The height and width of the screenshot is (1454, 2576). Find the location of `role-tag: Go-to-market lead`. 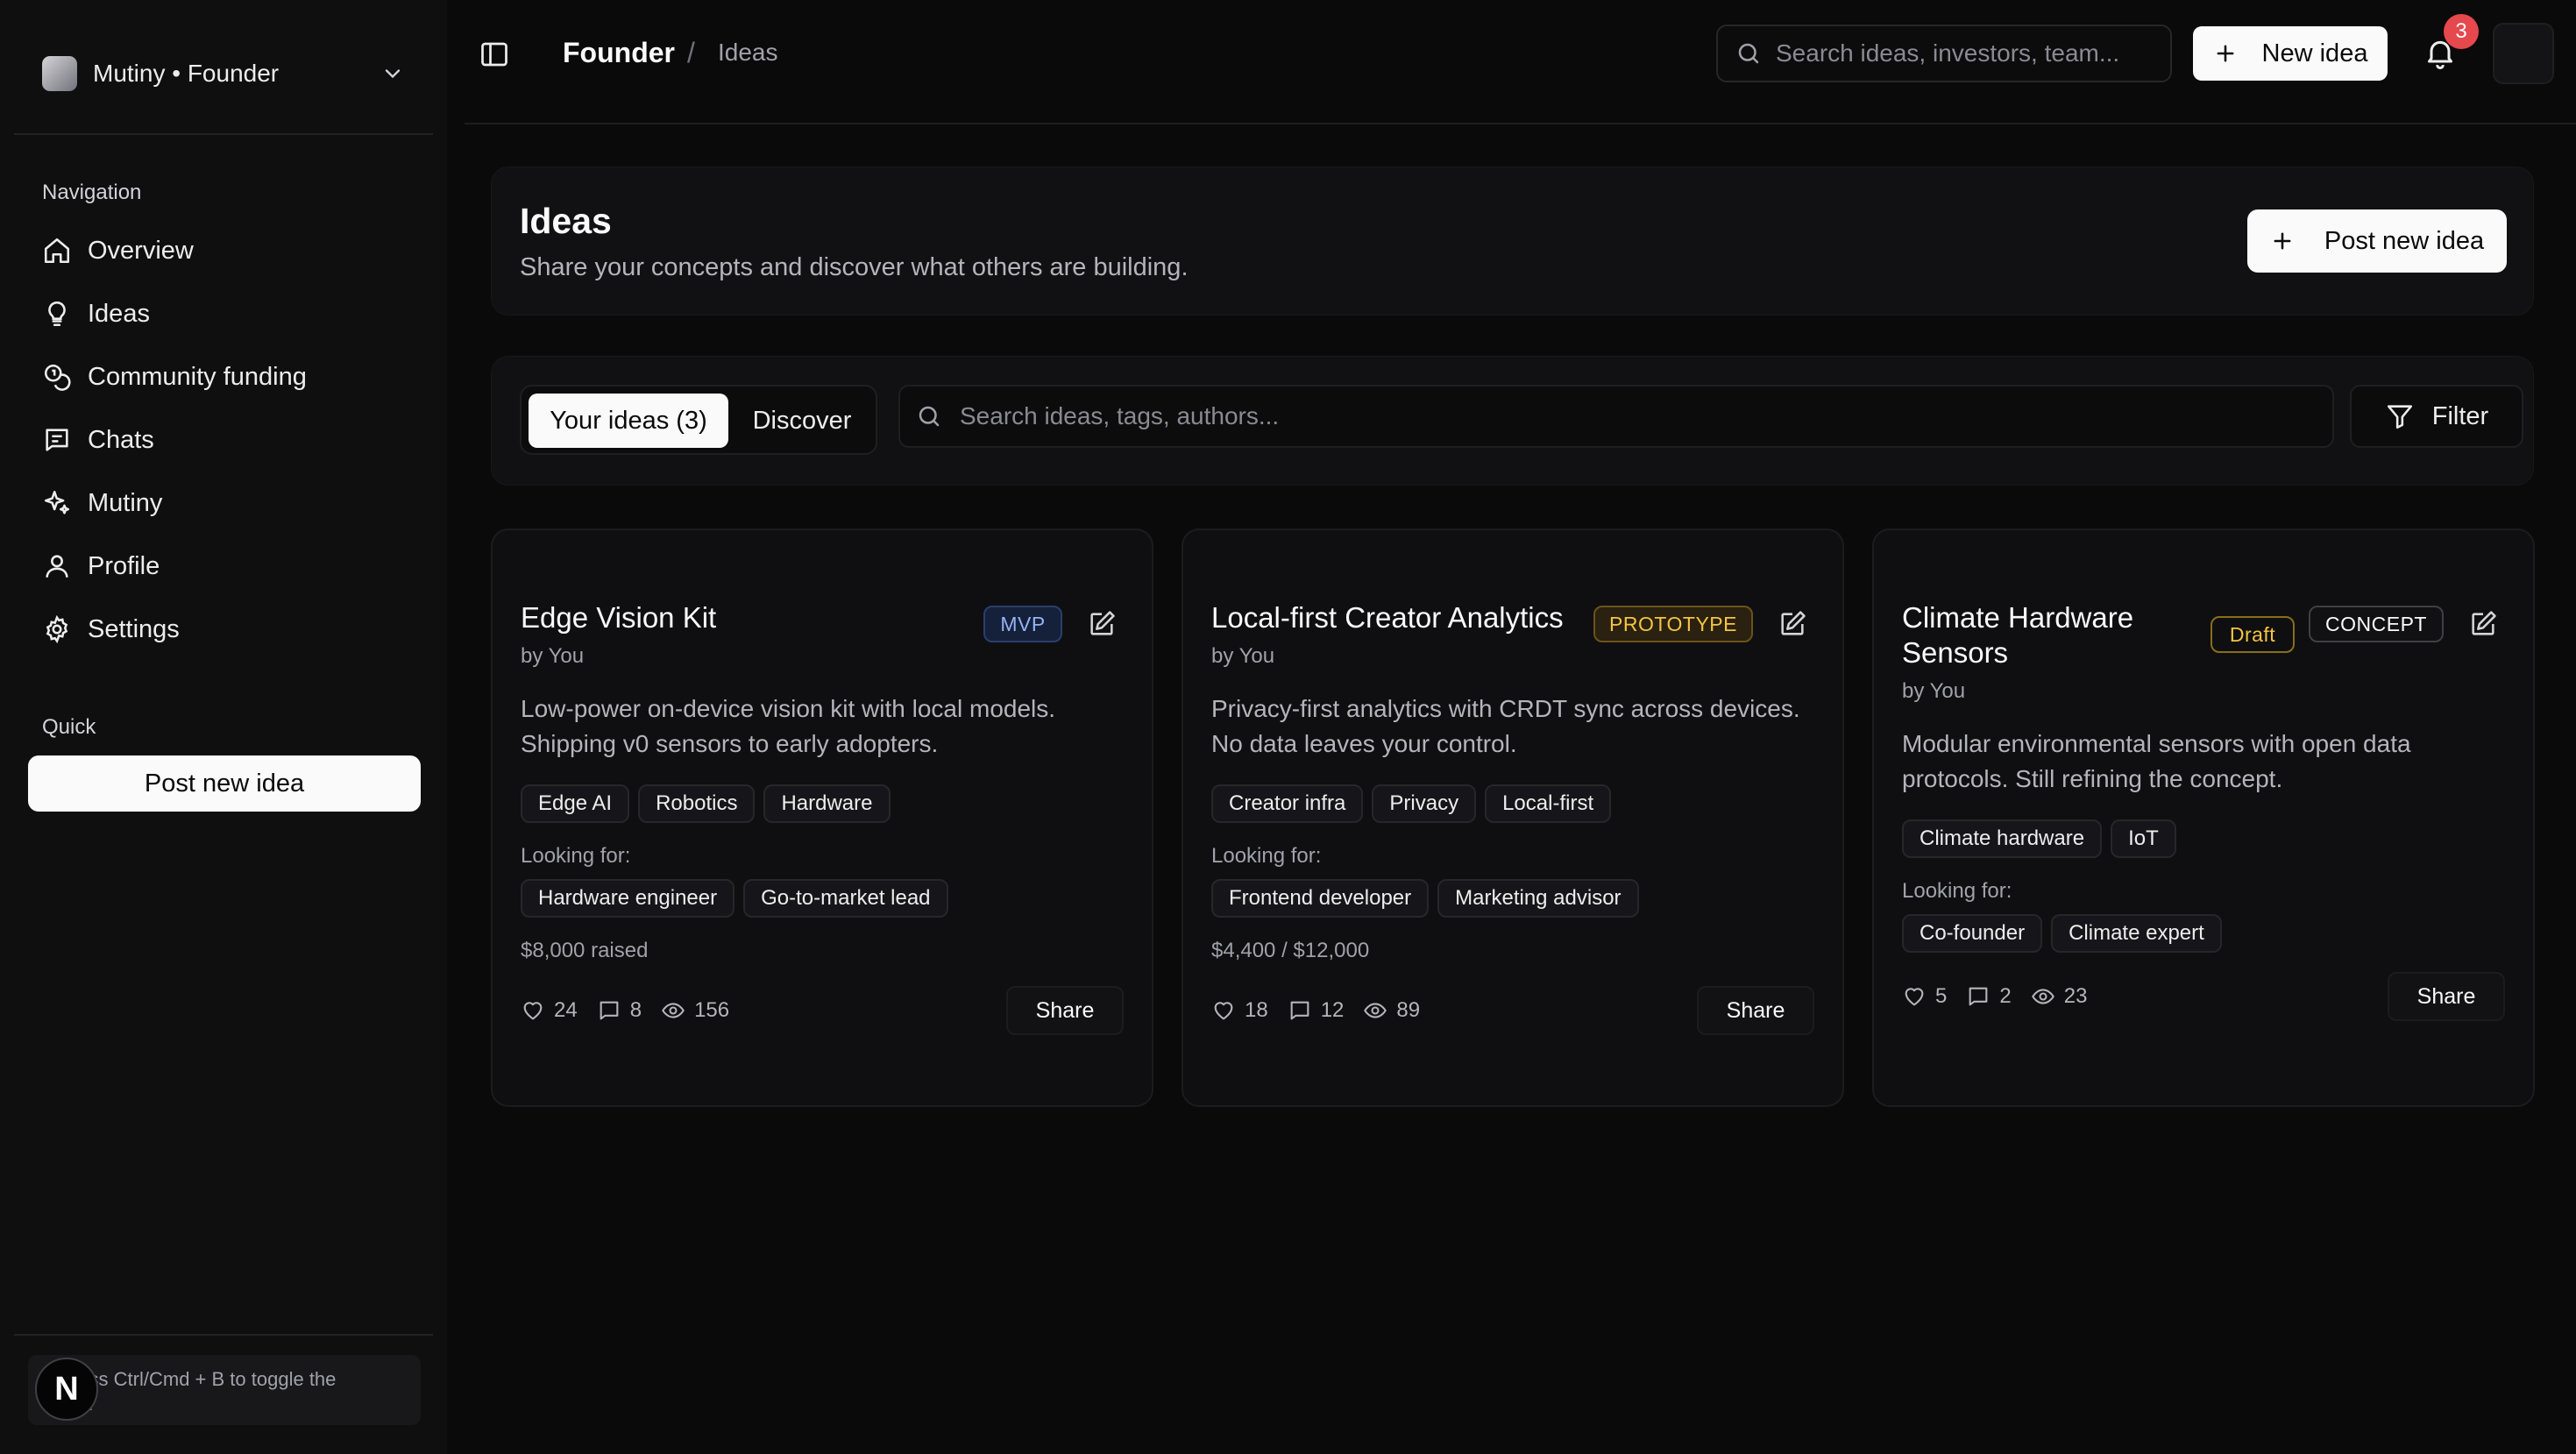

role-tag: Go-to-market lead is located at coordinates (845, 899).